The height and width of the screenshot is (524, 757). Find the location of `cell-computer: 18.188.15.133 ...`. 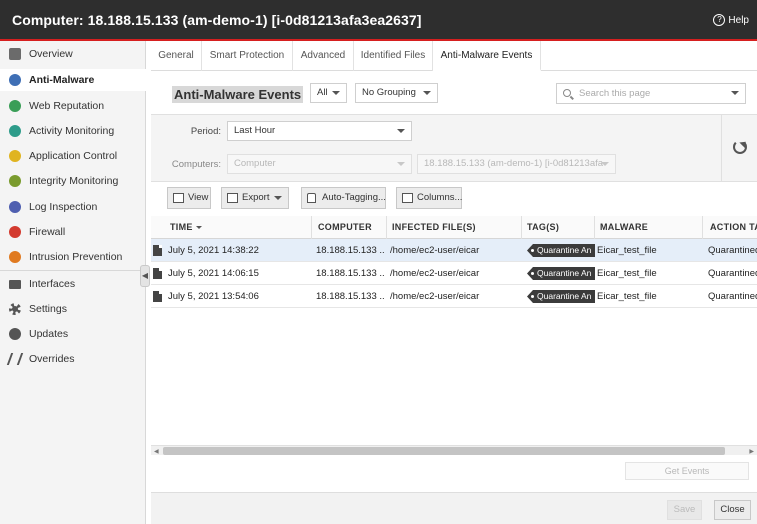

cell-computer: 18.188.15.133 ... is located at coordinates (350, 273).